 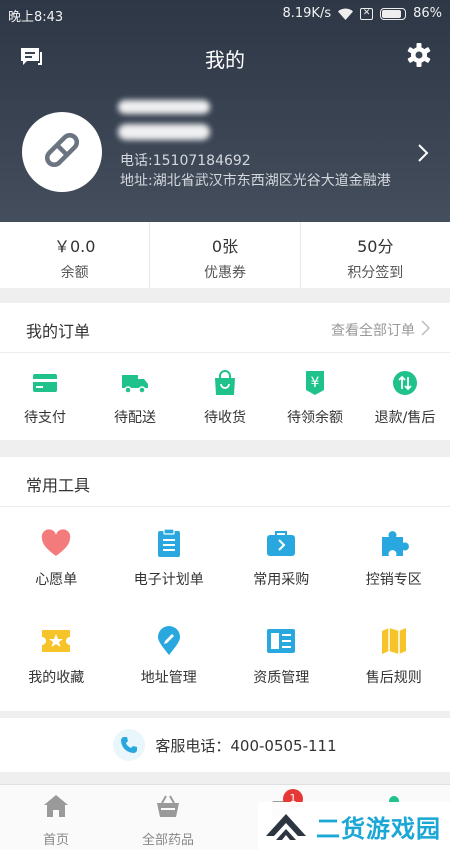 I want to click on stat-label: 优惠券, so click(x=224, y=273).